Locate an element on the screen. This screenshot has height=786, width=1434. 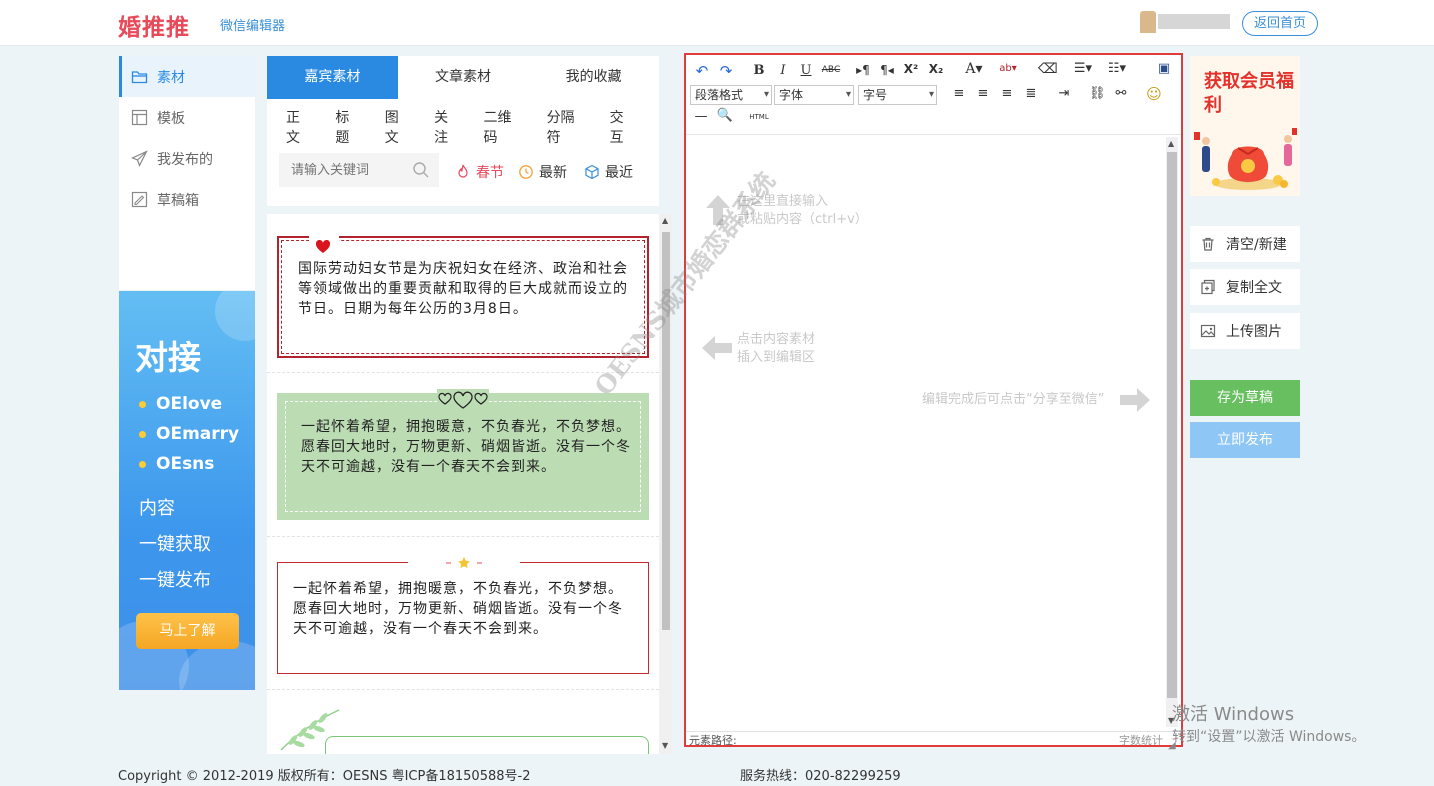
category-list: 正文 标题 图文 关注 二维码 分隔符 交互 is located at coordinates (463, 126).